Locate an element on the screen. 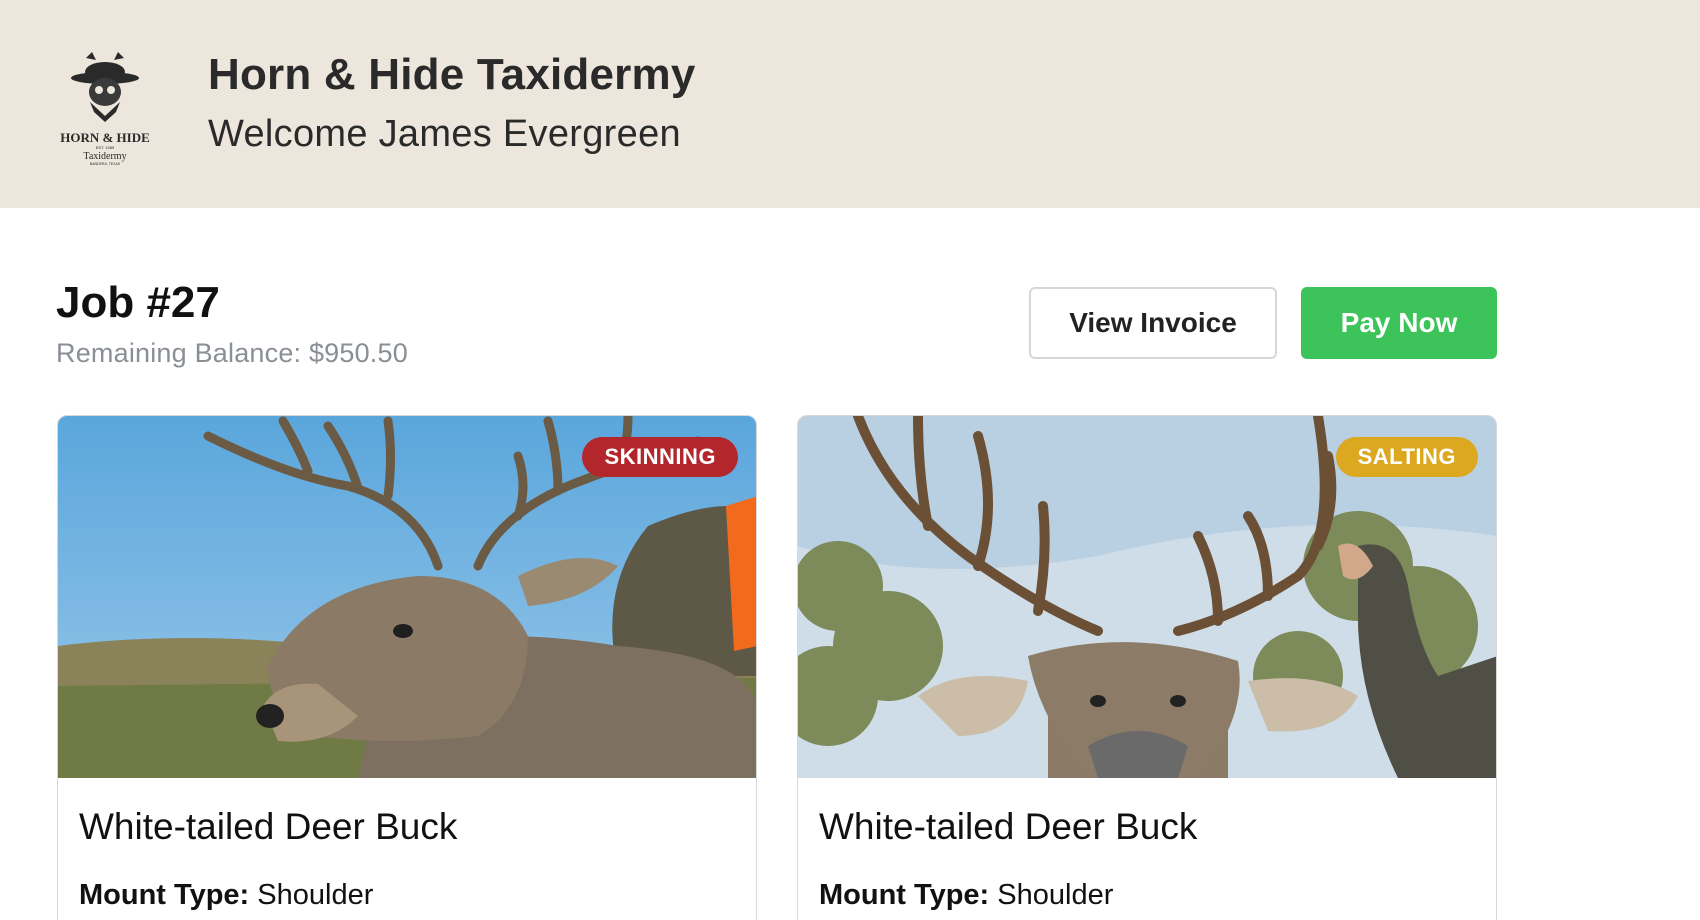  remaining-balance: Remaining Balance: $950.50 is located at coordinates (232, 353).